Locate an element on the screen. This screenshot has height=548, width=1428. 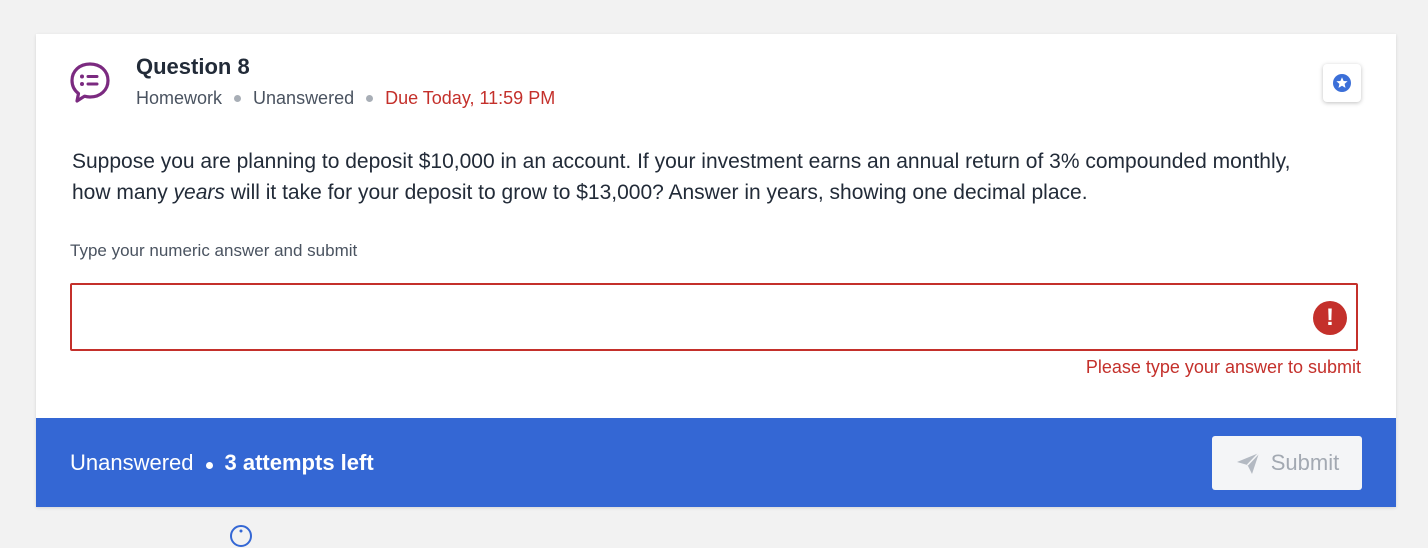
footer-status-label: Unanswered is located at coordinates (132, 462).